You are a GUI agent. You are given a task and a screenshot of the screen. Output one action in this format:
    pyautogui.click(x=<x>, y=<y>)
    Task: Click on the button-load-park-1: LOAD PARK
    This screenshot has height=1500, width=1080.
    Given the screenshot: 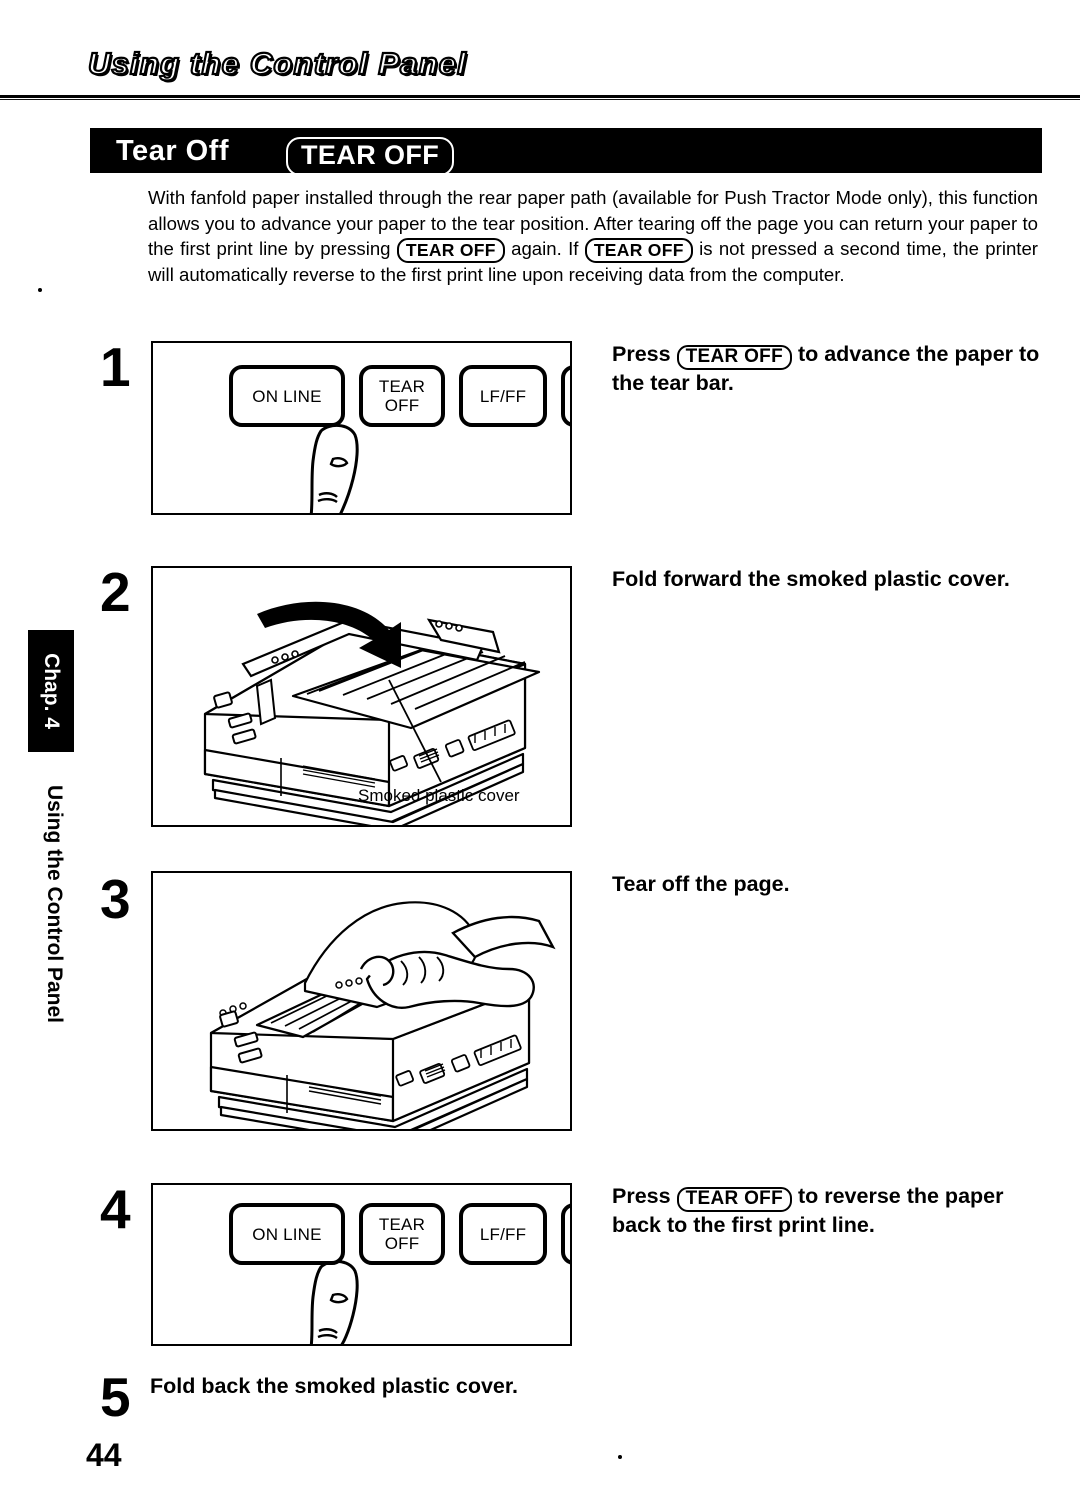 What is the action you would take?
    pyautogui.click(x=565, y=396)
    